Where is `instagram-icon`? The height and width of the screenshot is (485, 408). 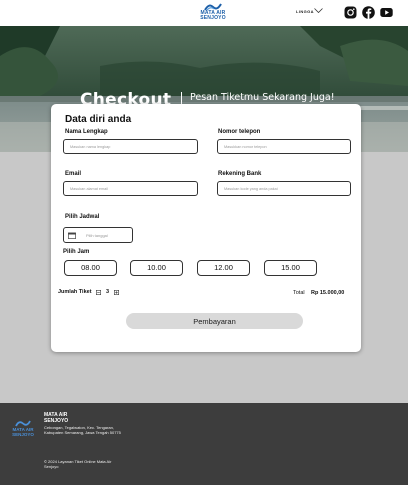 instagram-icon is located at coordinates (350, 12).